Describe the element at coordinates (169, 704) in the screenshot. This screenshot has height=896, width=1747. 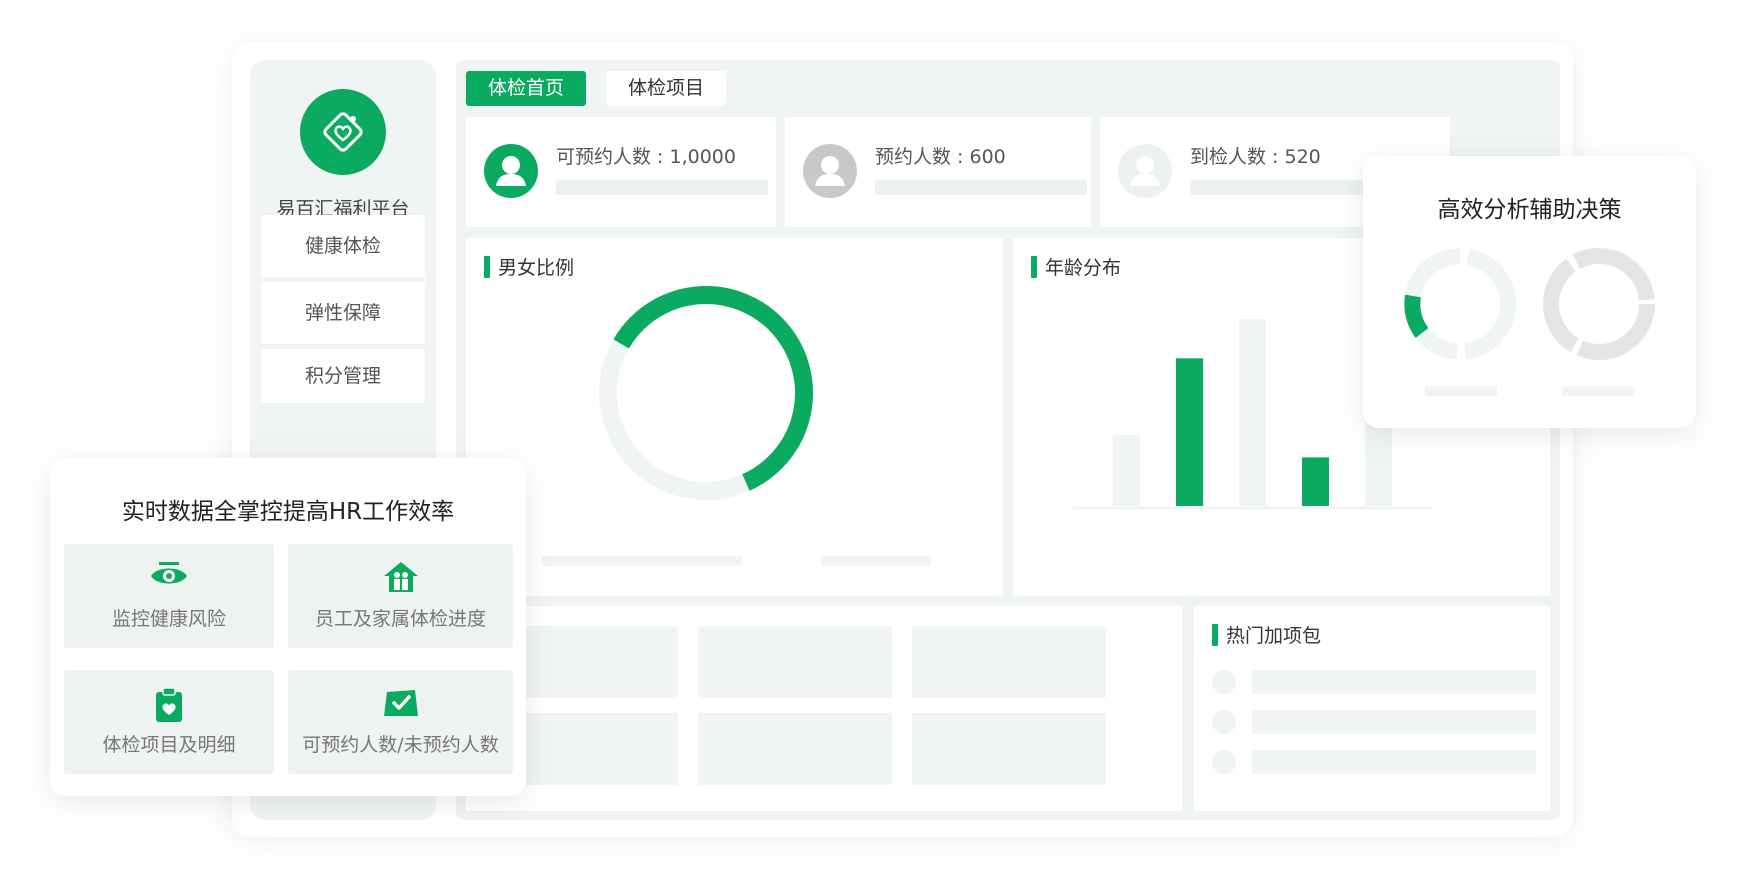
I see `clipboard-heart-icon` at that location.